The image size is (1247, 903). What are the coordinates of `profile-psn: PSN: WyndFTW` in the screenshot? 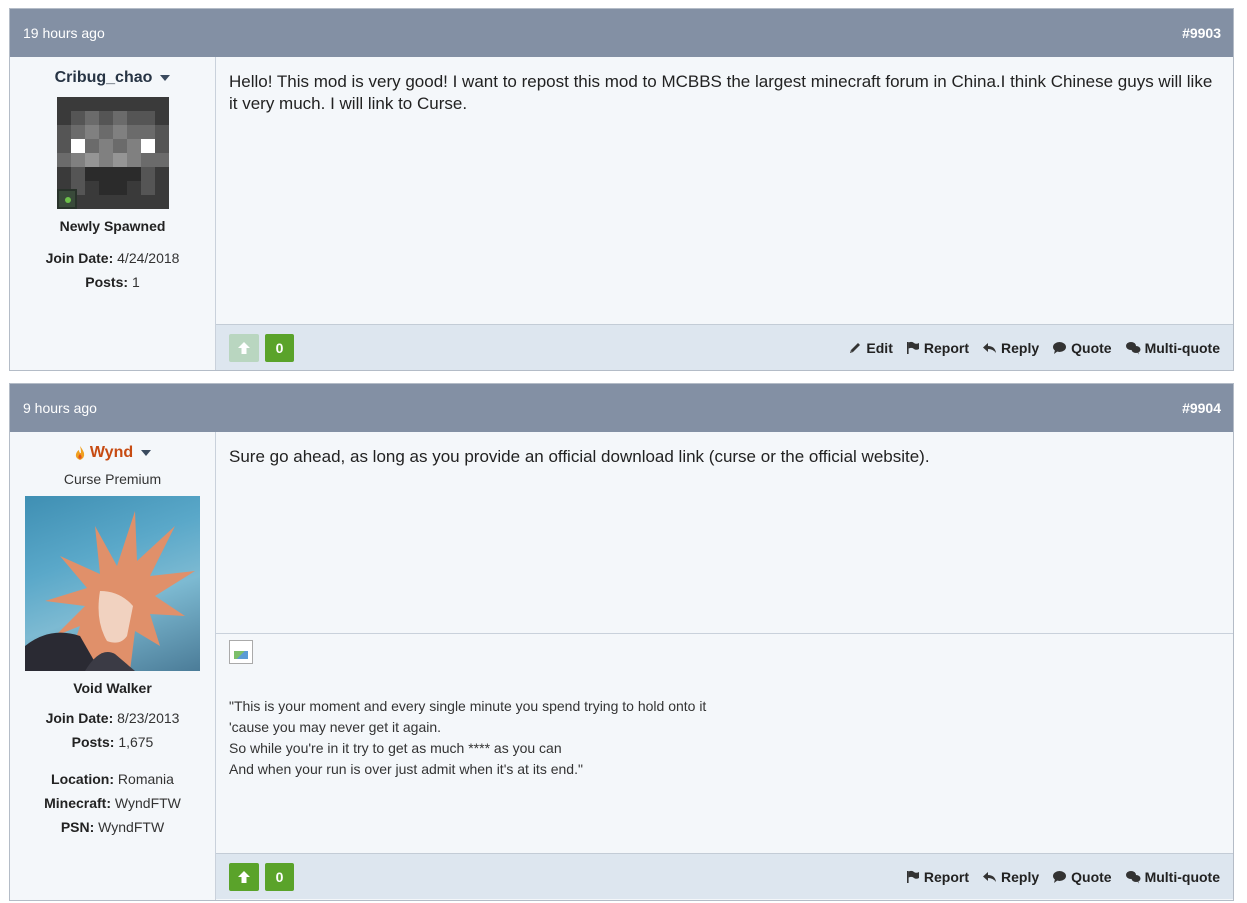 It's located at (112, 827).